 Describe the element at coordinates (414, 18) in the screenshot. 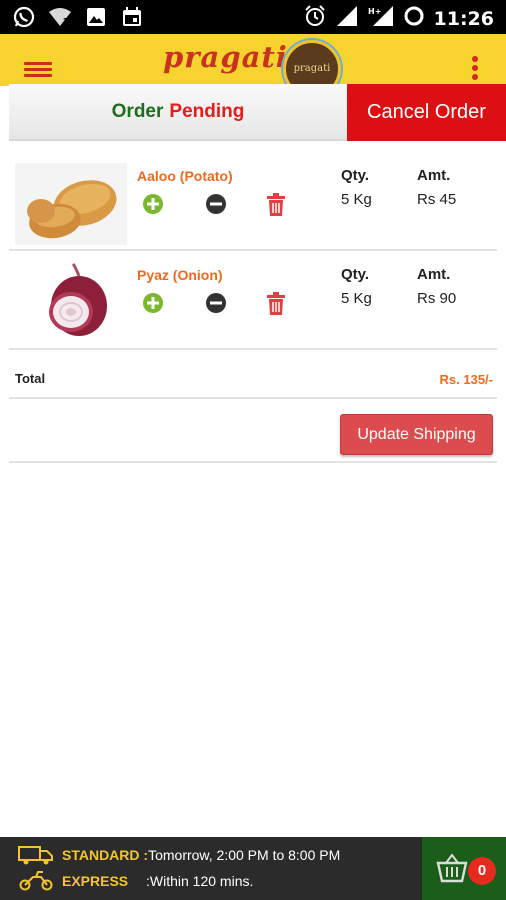

I see `battery-icon` at that location.